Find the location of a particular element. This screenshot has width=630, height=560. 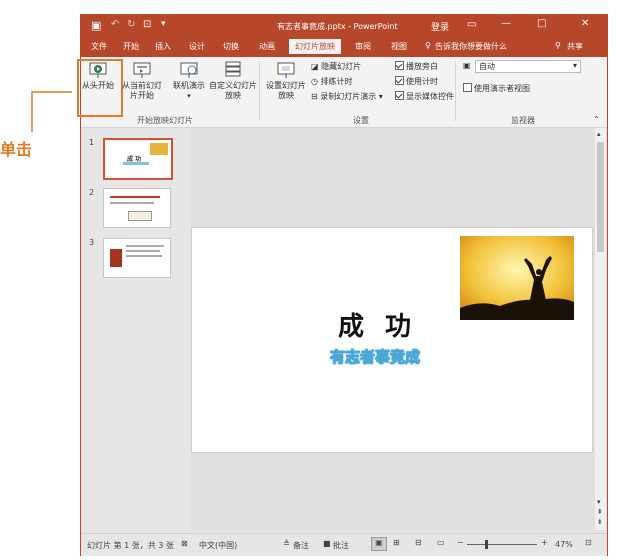

hide-slide-button: ◪ 隐藏幻灯片 is located at coordinates (336, 66).